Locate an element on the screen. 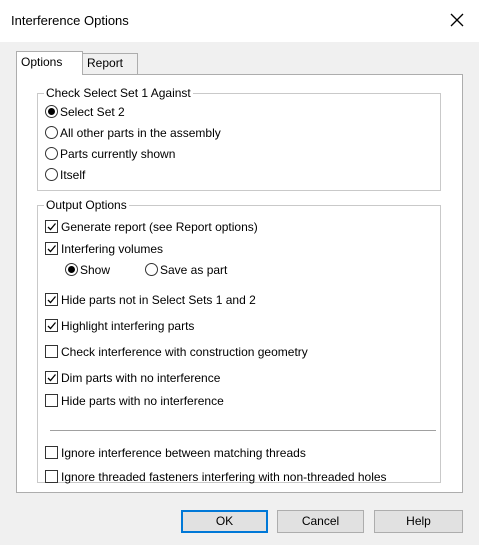 The image size is (479, 545). radio-parts-currently-shown: Parts currently shown is located at coordinates (110, 153).